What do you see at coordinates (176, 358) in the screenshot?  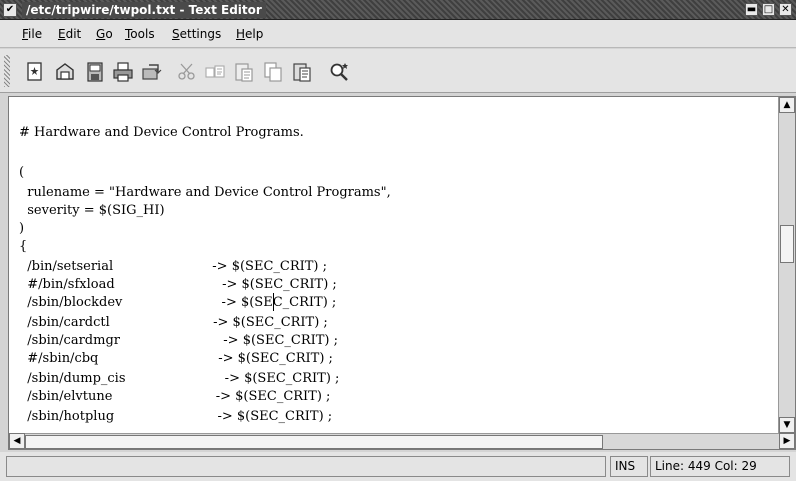 I see `code-line: #/sbin/cbq -> $(SEC_CRIT) ;` at bounding box center [176, 358].